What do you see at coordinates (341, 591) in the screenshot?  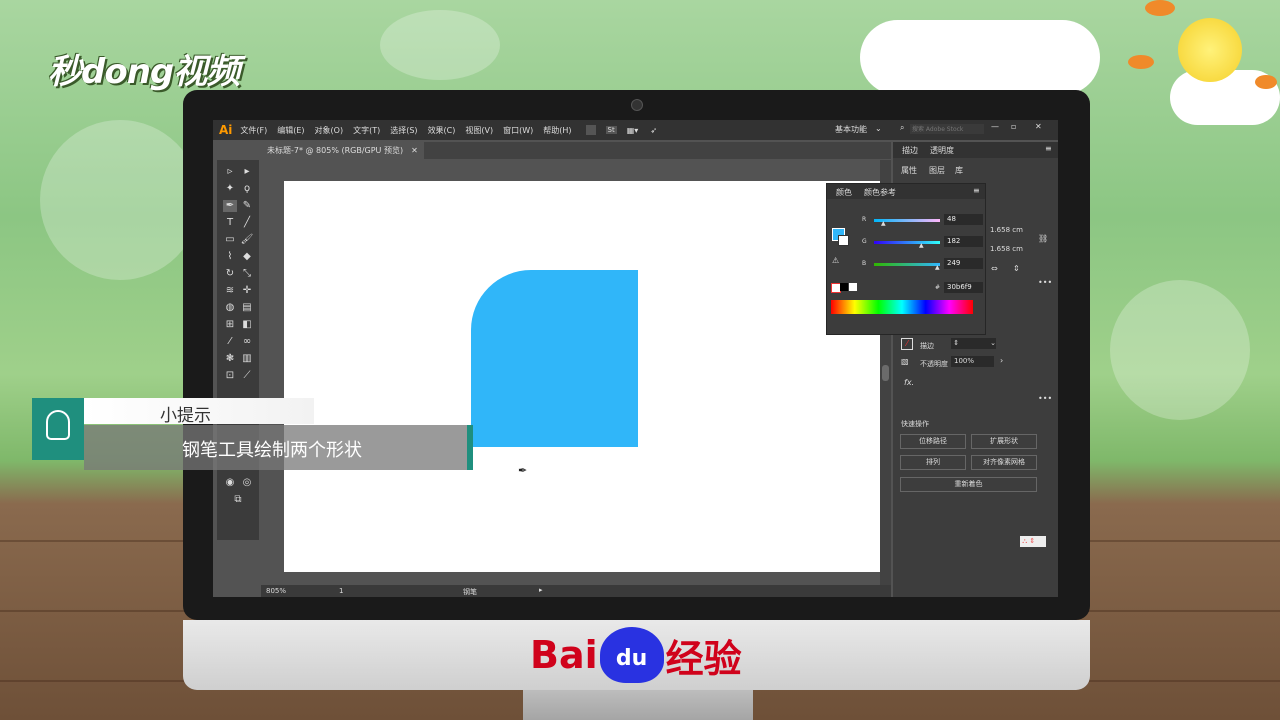 I see `artboard-number: 1` at bounding box center [341, 591].